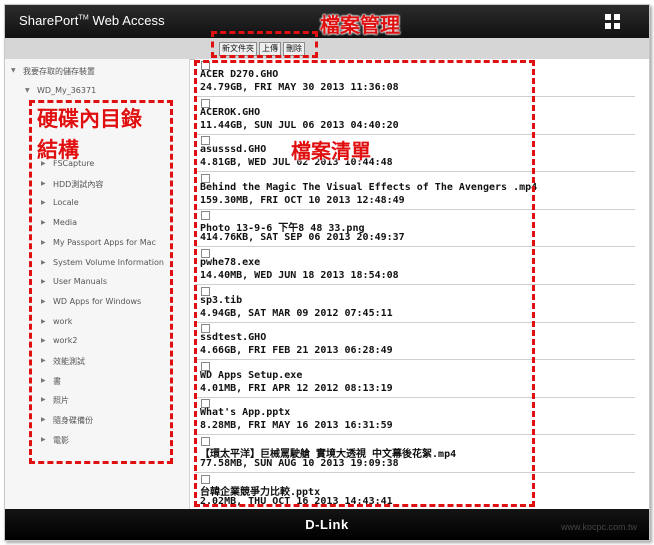 The height and width of the screenshot is (545, 654). What do you see at coordinates (327, 49) in the screenshot?
I see `file-toolbar: 新文件夾 上傳 刪除` at bounding box center [327, 49].